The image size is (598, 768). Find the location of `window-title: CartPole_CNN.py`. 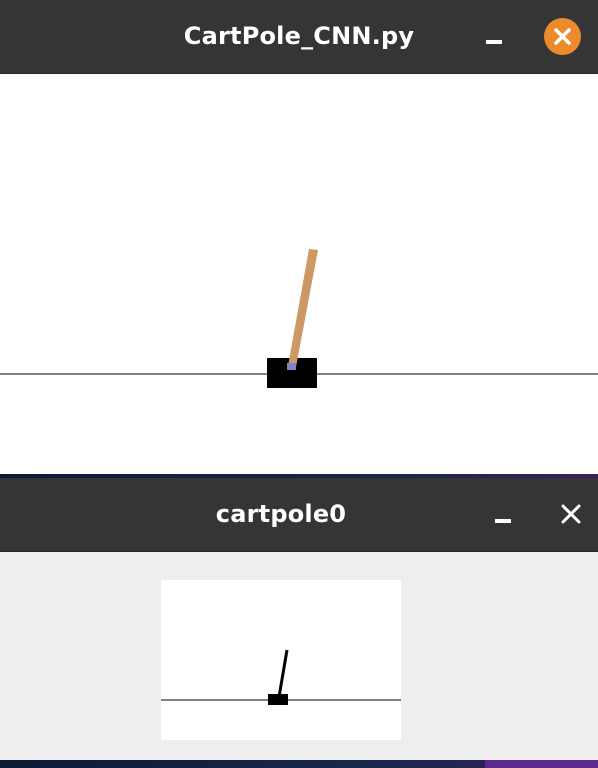

window-title: CartPole_CNN.py is located at coordinates (299, 36).